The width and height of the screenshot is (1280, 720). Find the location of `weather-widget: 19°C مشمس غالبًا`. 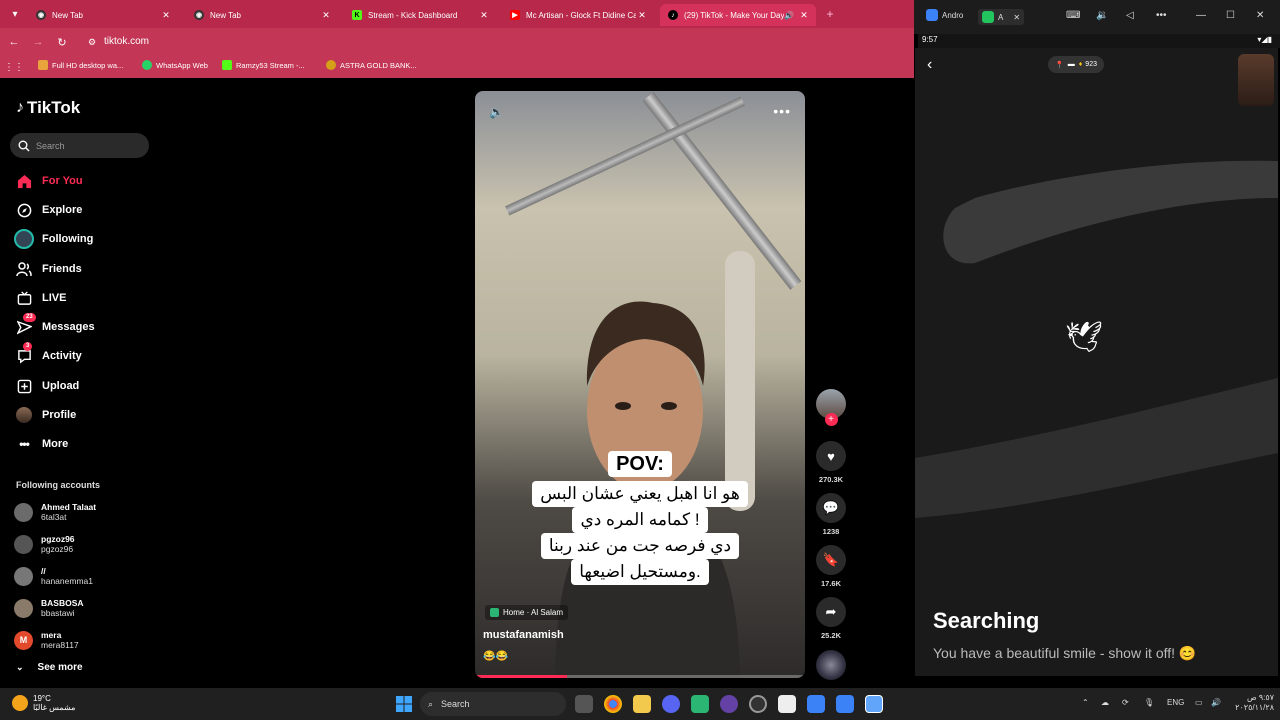

weather-widget: 19°C مشمس غالبًا is located at coordinates (43, 703).